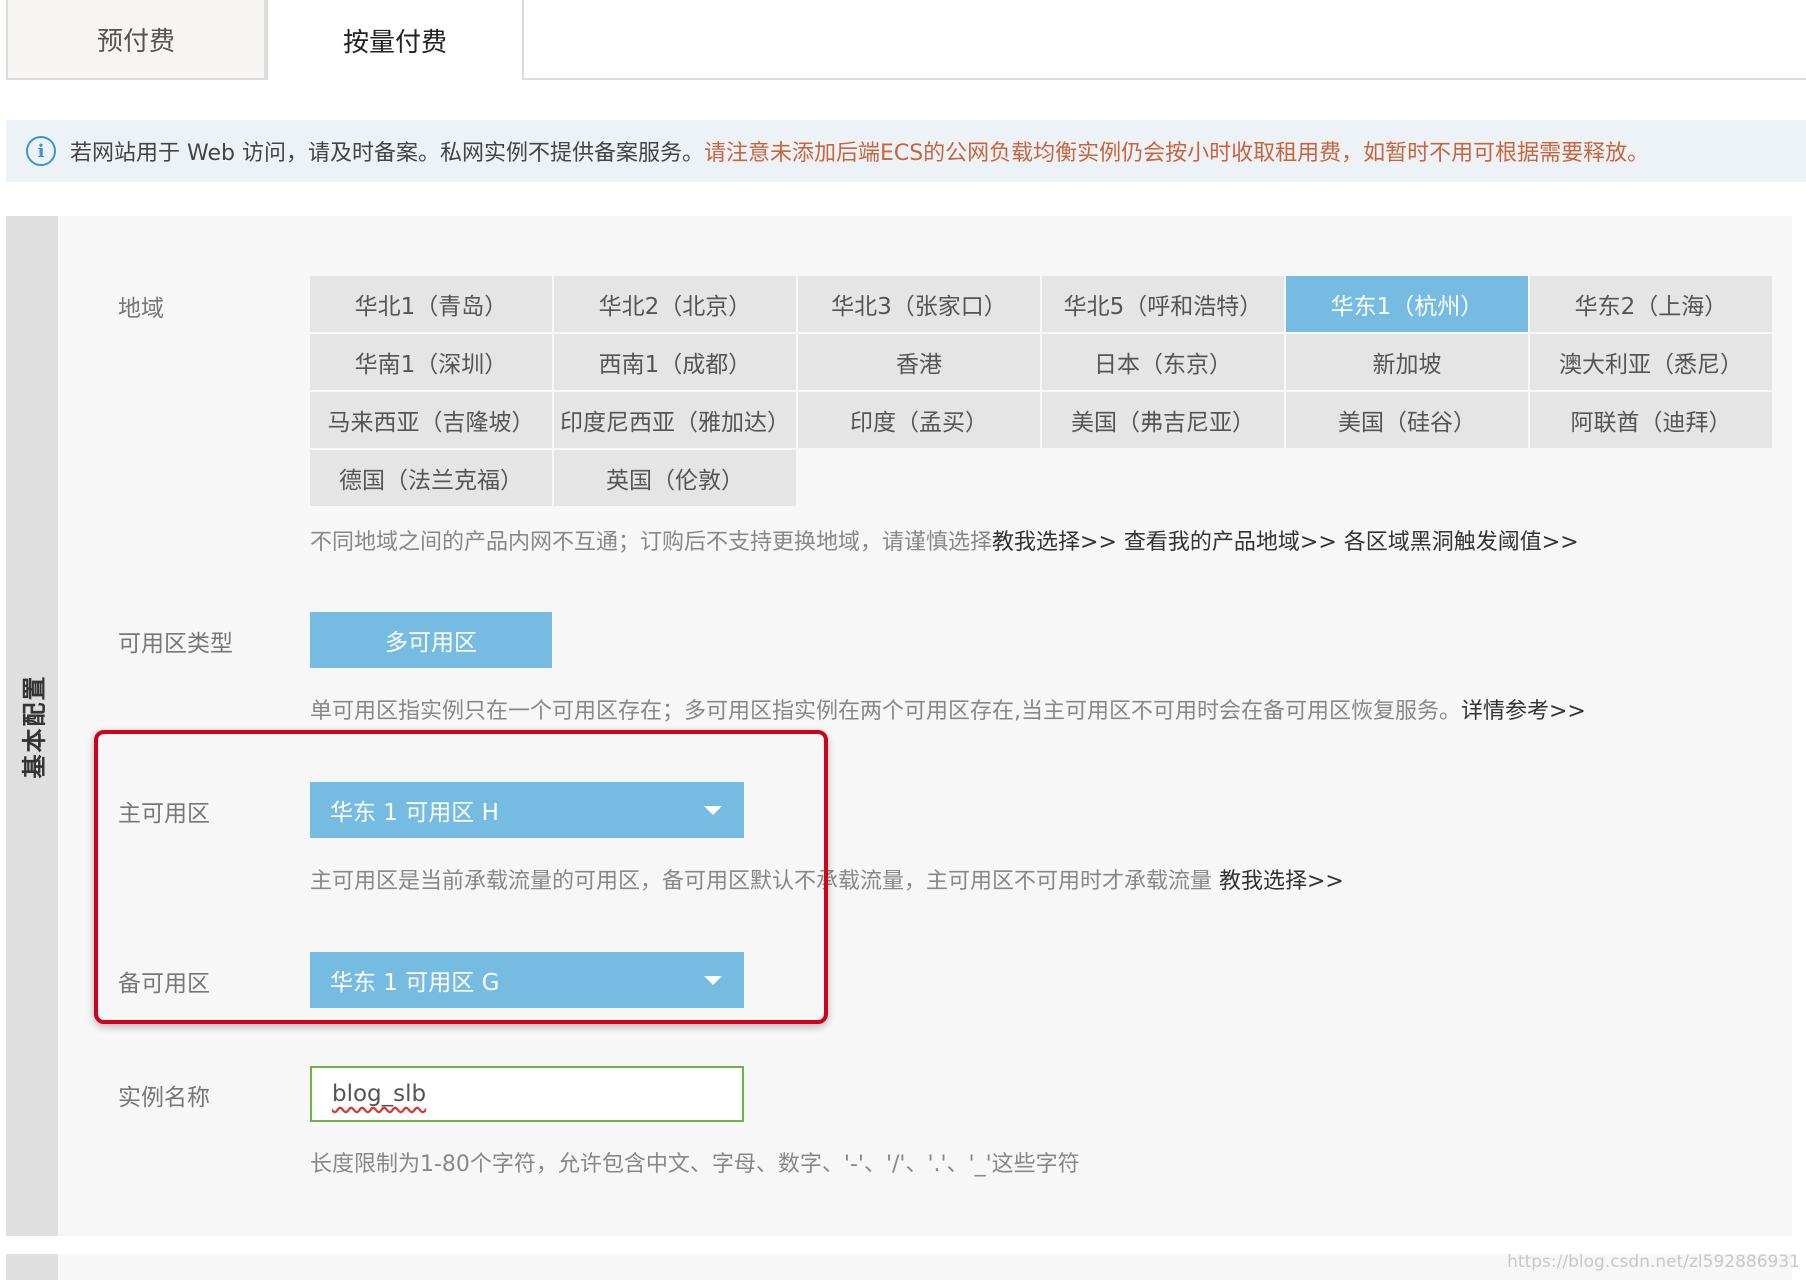 The image size is (1806, 1280). What do you see at coordinates (1407, 420) in the screenshot?
I see `region-option: 美国（硅谷）` at bounding box center [1407, 420].